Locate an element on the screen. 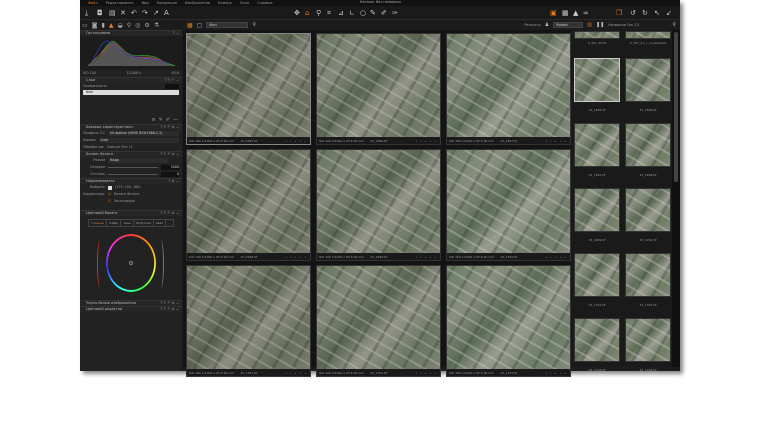 The width and height of the screenshot is (768, 432). exposure-tab-icon: ◒ is located at coordinates (119, 25).